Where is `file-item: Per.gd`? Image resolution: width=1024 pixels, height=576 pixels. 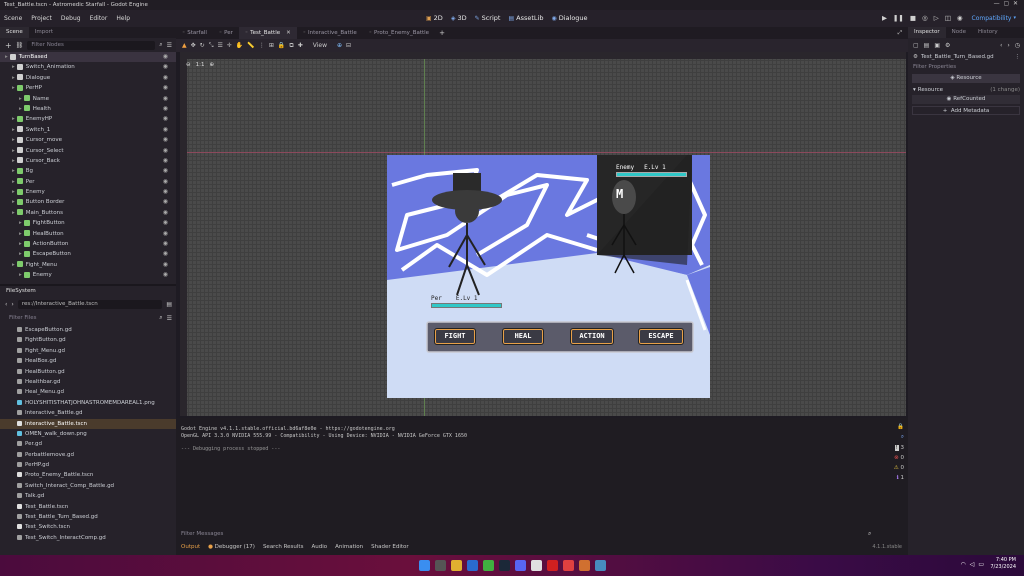 file-item: Per.gd is located at coordinates (88, 444).